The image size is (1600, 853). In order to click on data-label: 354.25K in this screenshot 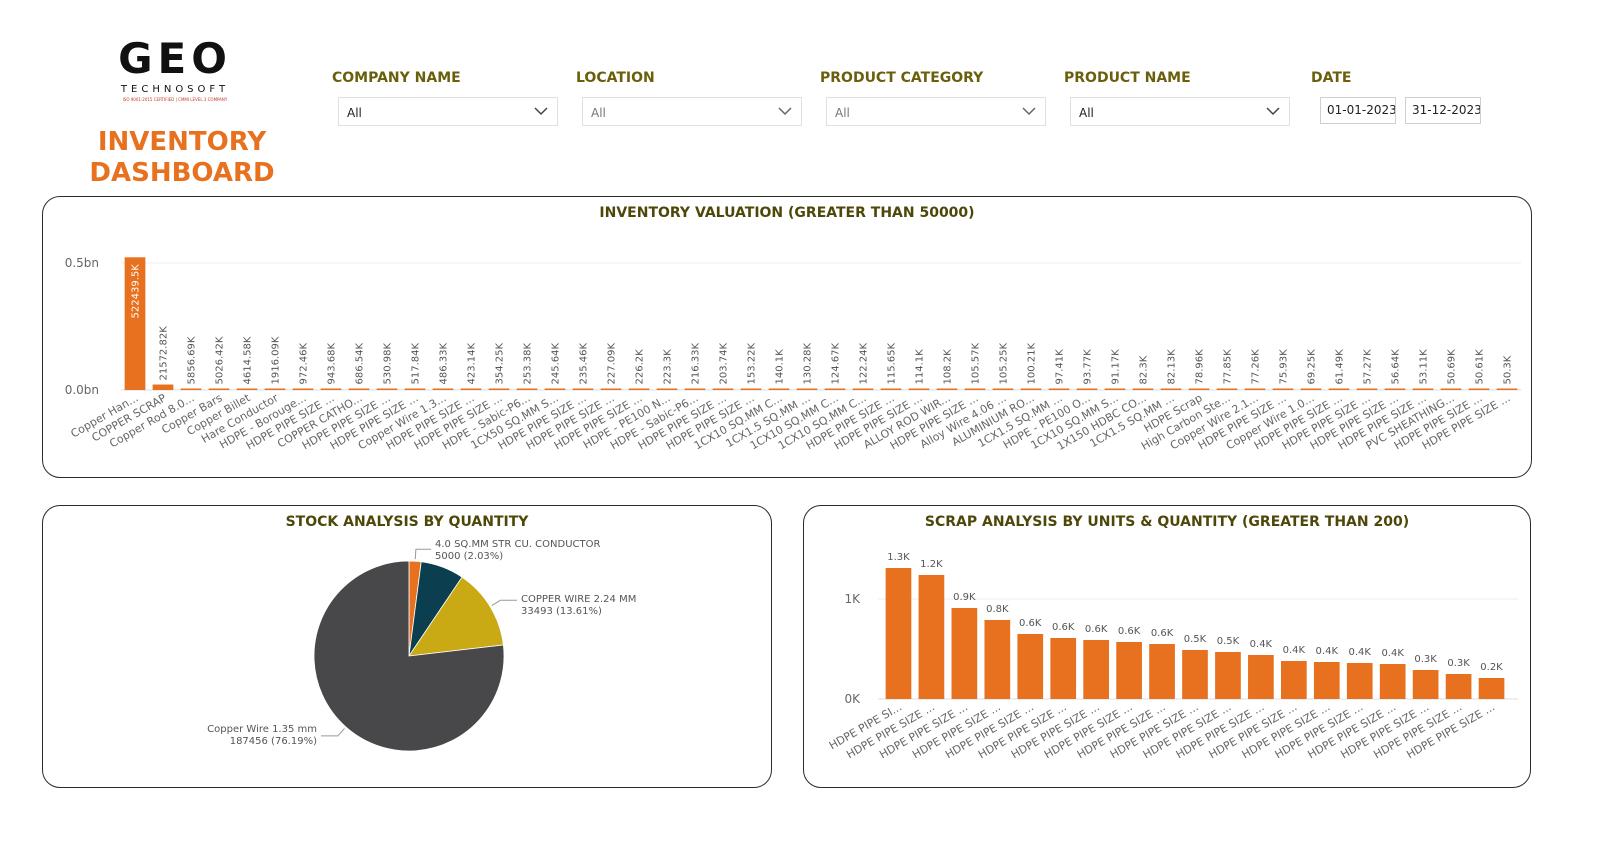, I will do `click(500, 364)`.